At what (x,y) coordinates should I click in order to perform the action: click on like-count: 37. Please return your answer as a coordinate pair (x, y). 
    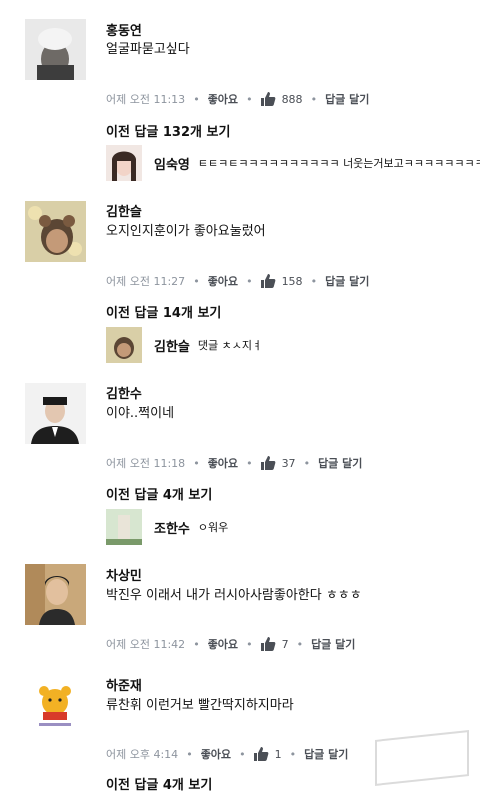
    Looking at the image, I should click on (288, 463).